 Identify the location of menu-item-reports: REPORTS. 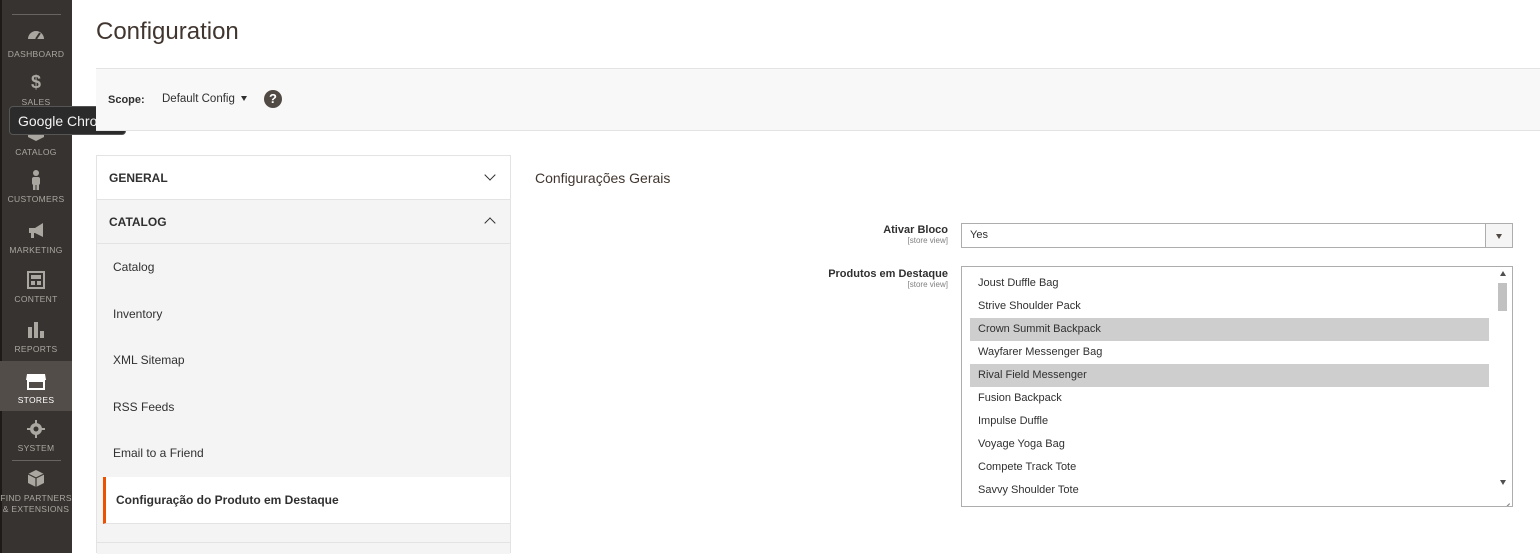
(36, 337).